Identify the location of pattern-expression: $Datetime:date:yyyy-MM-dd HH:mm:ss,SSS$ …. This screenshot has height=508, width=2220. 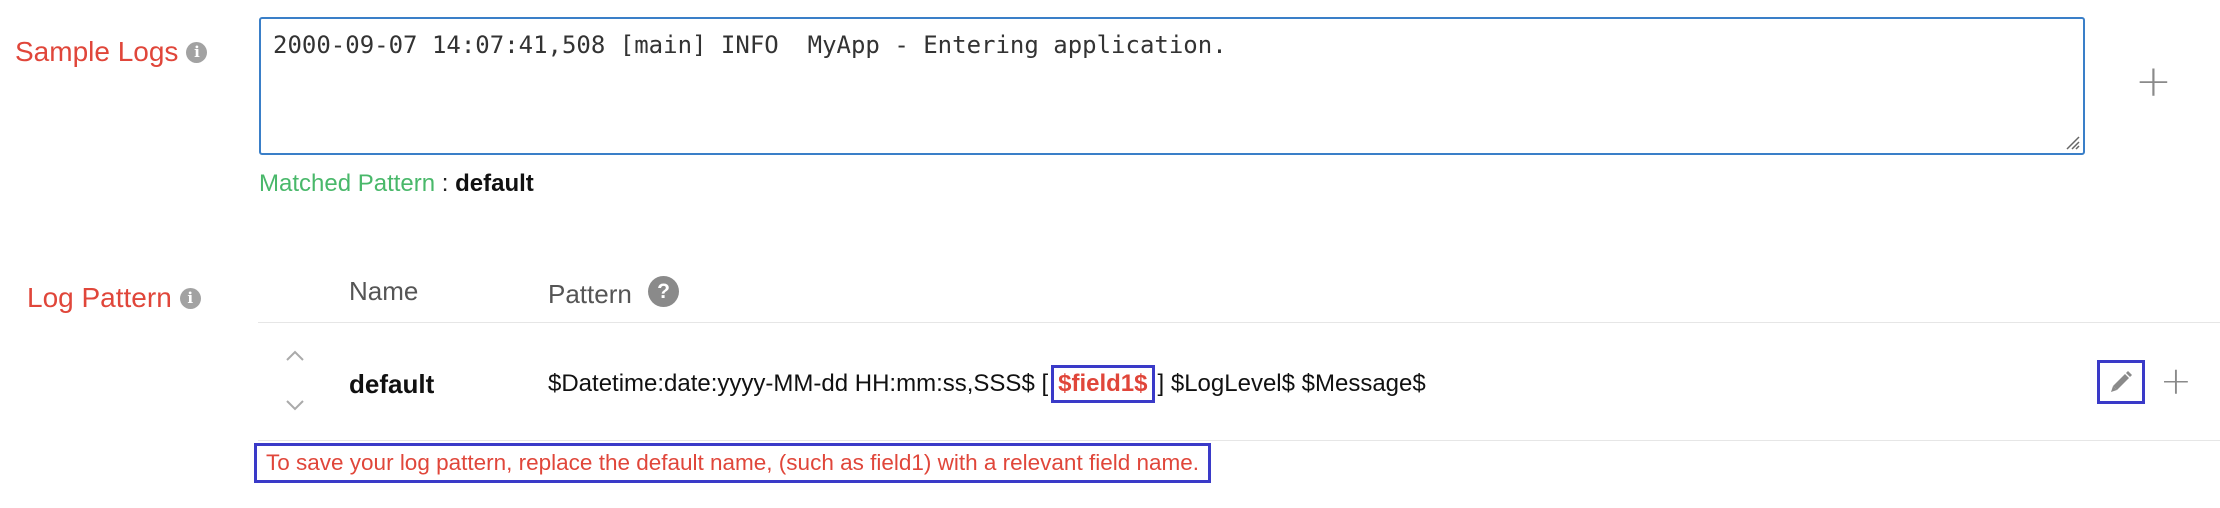
(987, 384).